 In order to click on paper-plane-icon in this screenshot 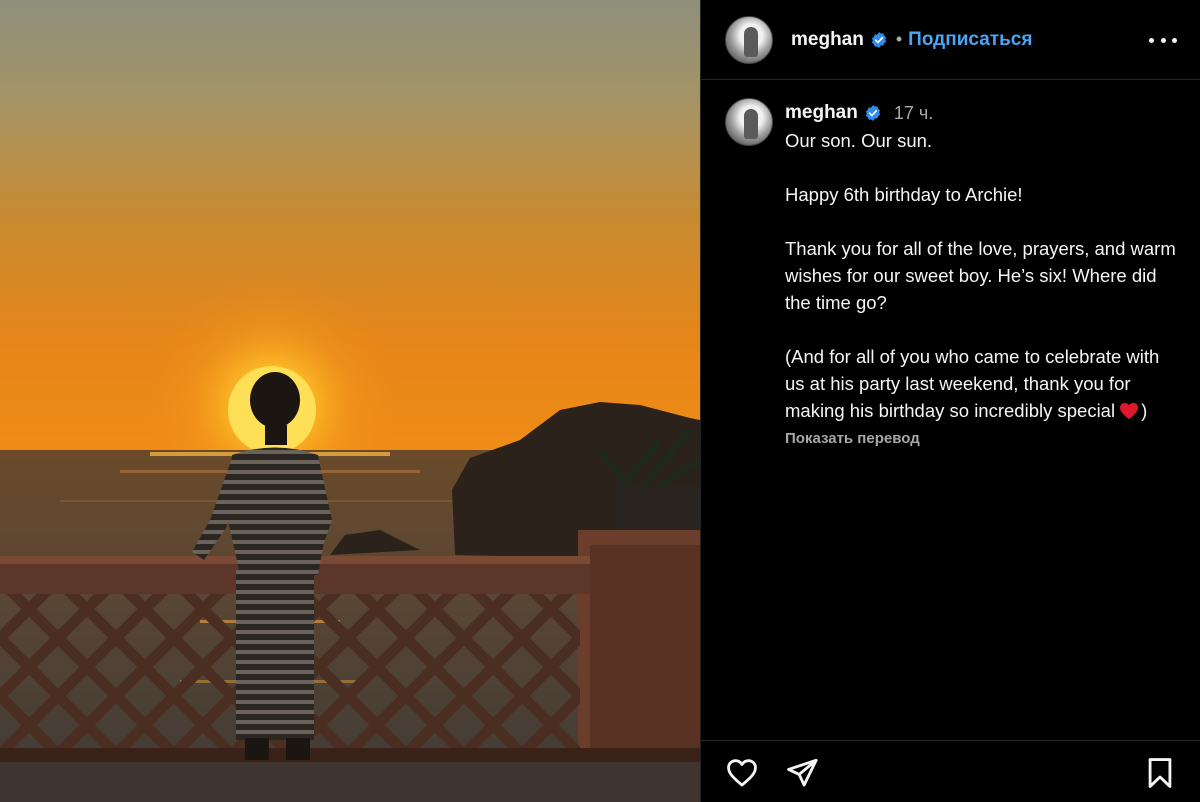, I will do `click(802, 772)`.